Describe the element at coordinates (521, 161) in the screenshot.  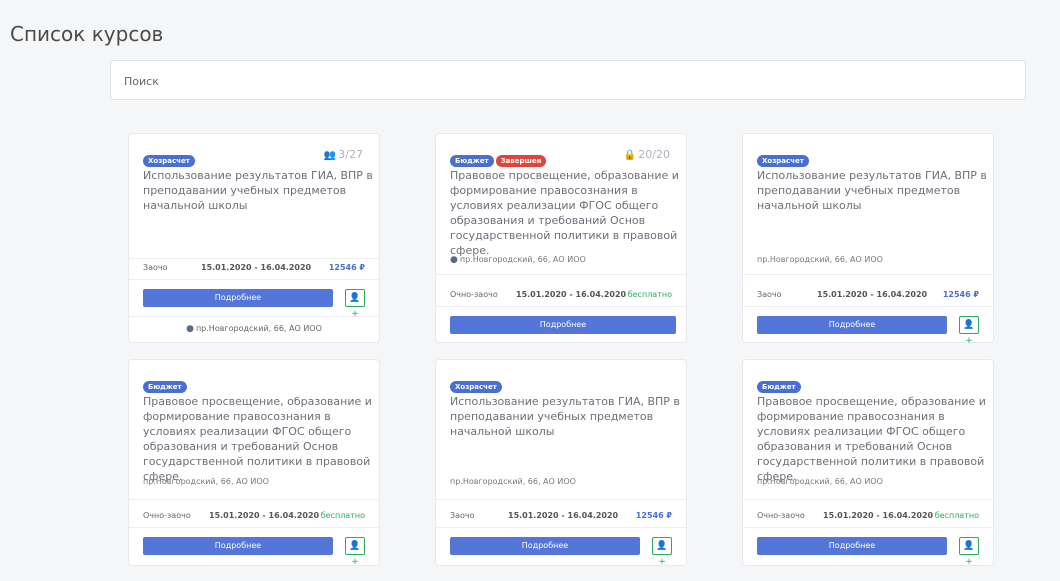
I see `status-badge: Завершен` at that location.